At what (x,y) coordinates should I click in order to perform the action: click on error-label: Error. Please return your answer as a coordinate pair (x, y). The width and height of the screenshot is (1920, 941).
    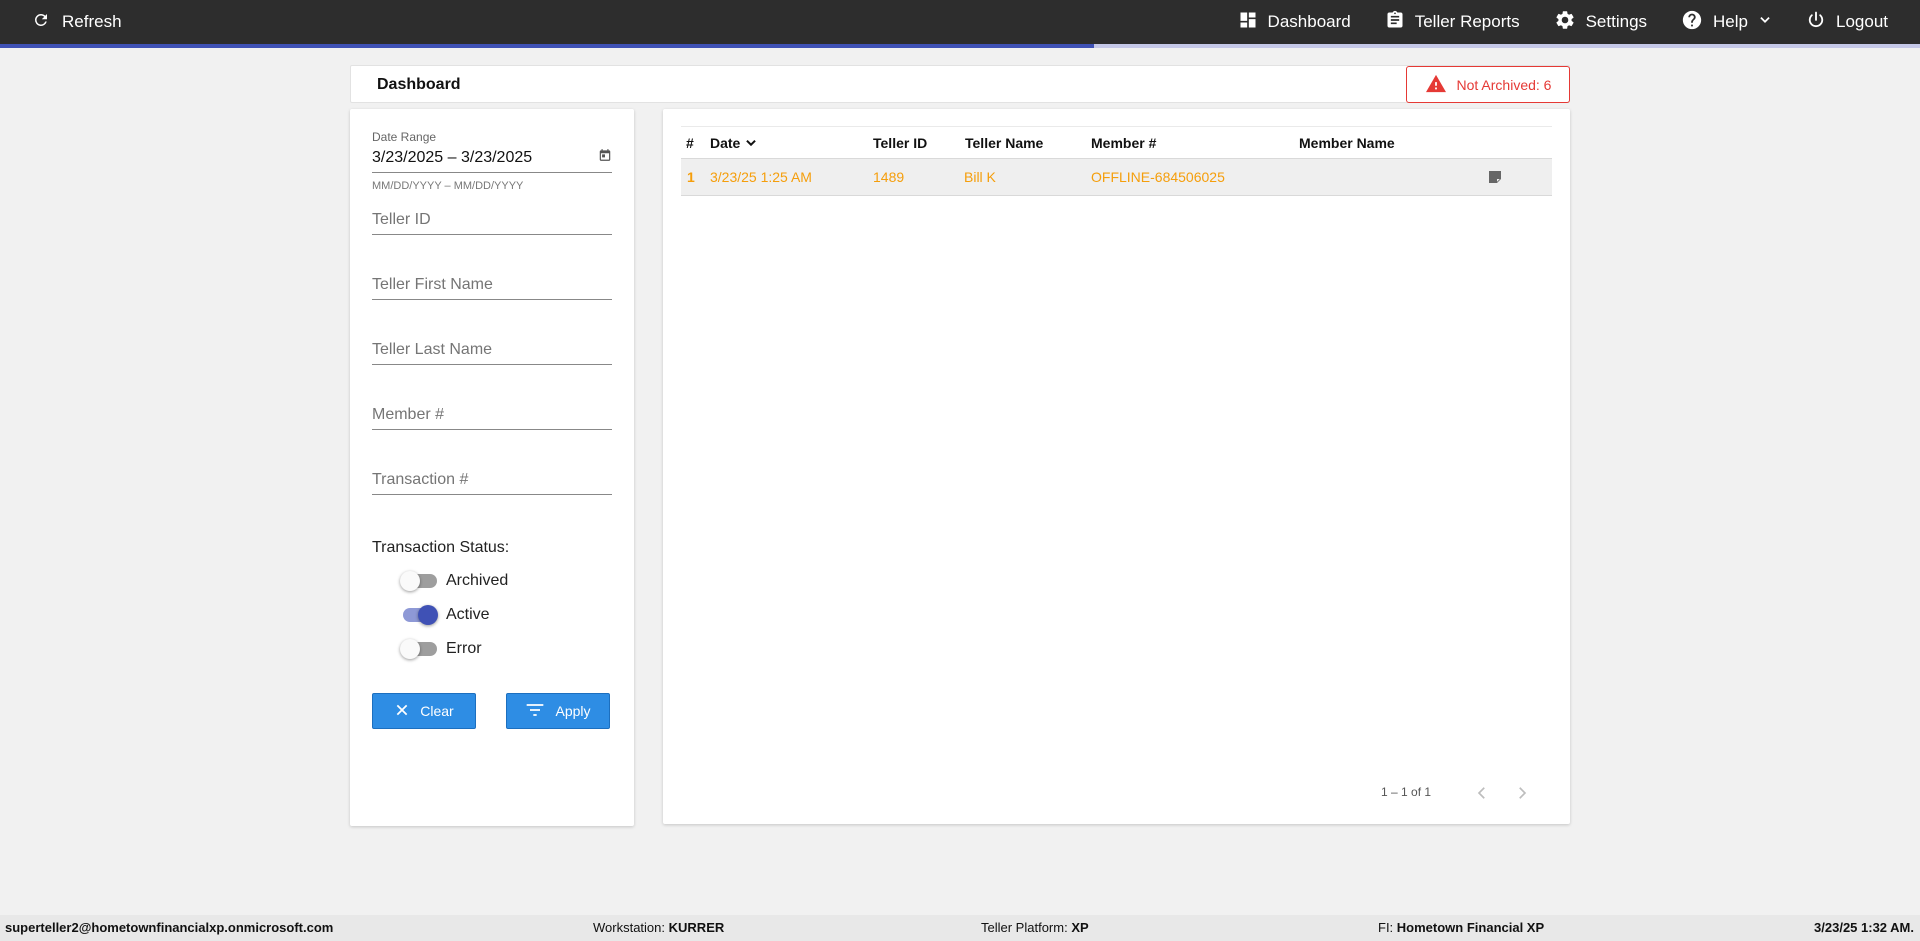
    Looking at the image, I should click on (464, 648).